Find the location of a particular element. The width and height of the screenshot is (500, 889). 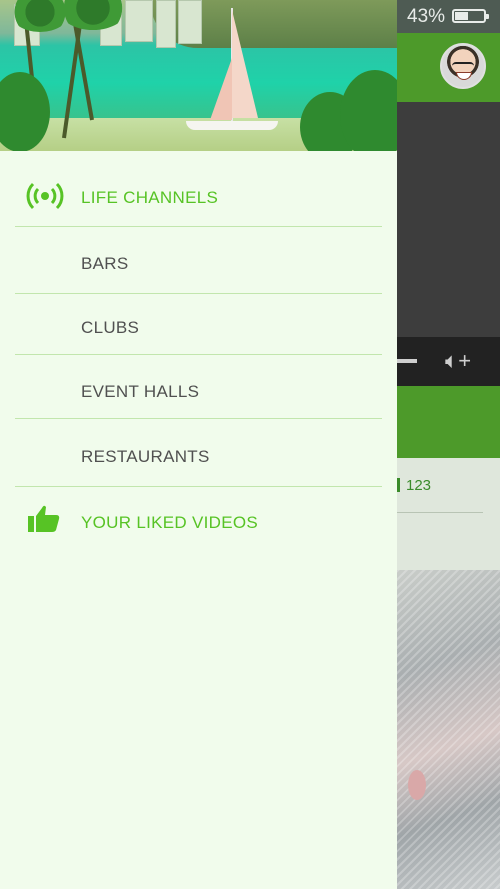

menu-item-liked-videos: YOUR LIKED VIDEOS is located at coordinates (198, 520).